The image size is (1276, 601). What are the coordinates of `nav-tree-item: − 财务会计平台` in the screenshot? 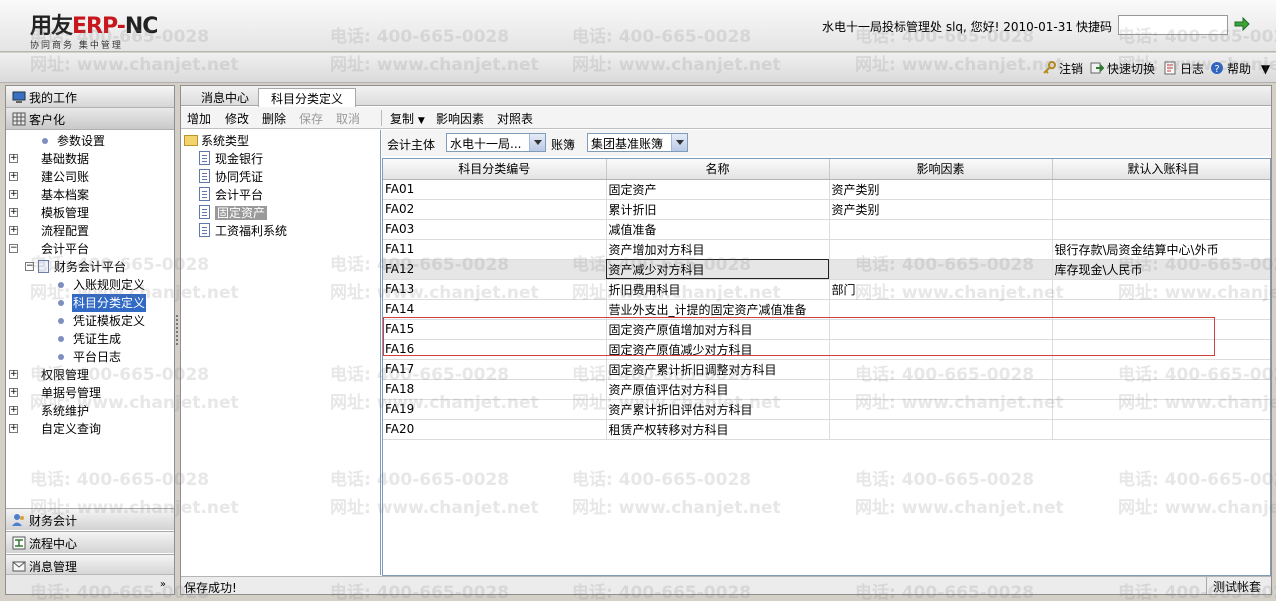 It's located at (90, 267).